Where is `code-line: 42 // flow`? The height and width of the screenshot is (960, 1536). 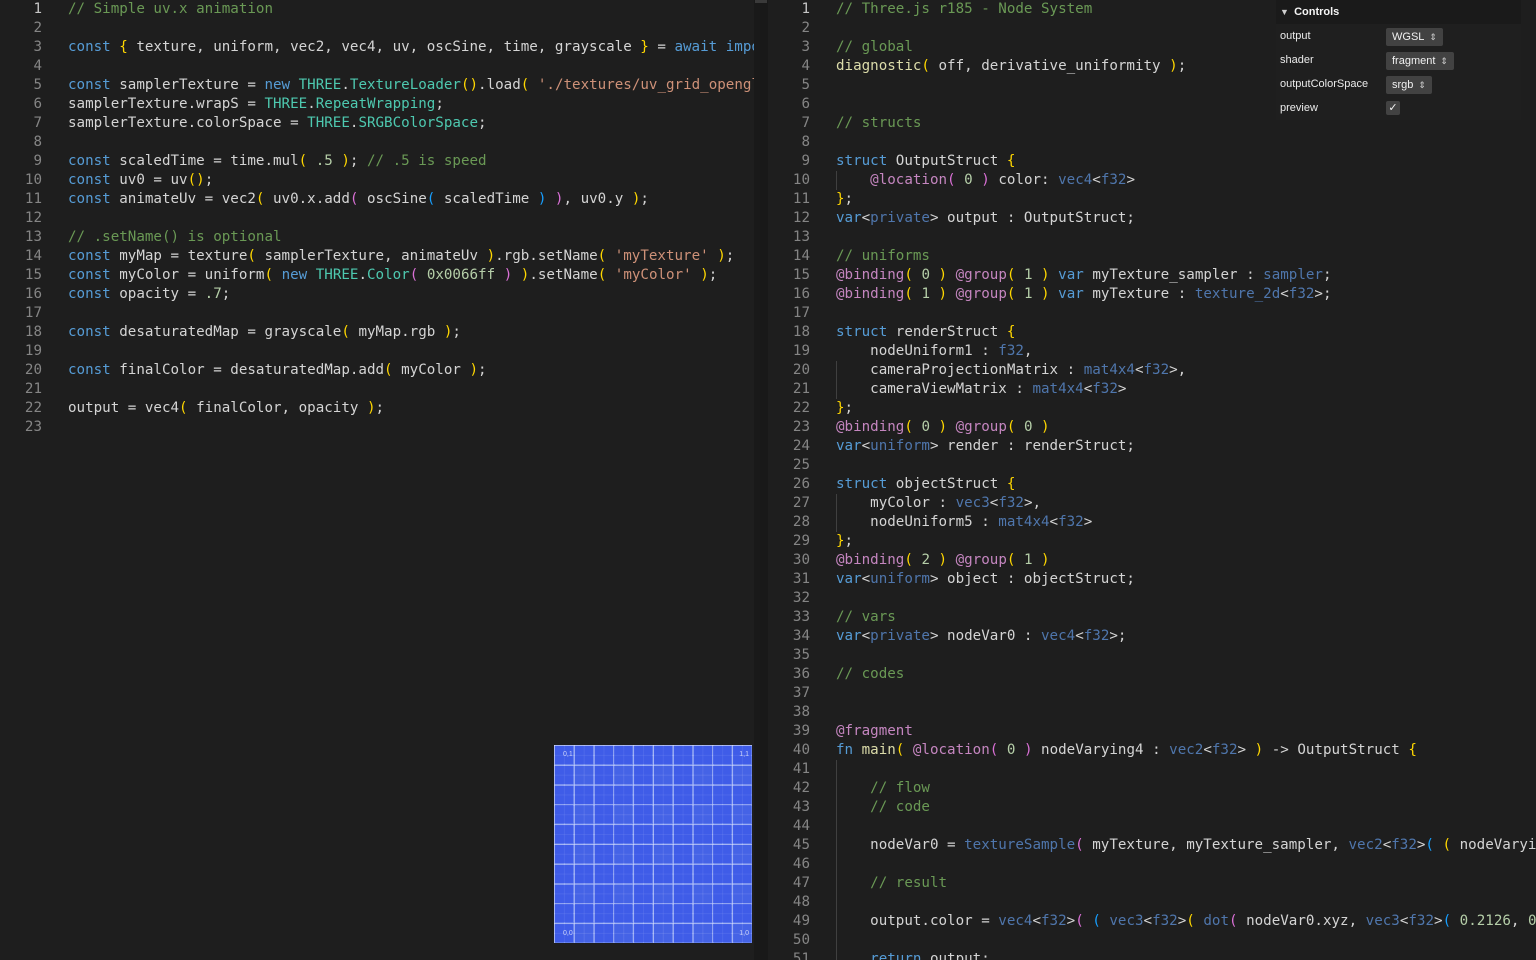
code-line: 42 // flow is located at coordinates (849, 788).